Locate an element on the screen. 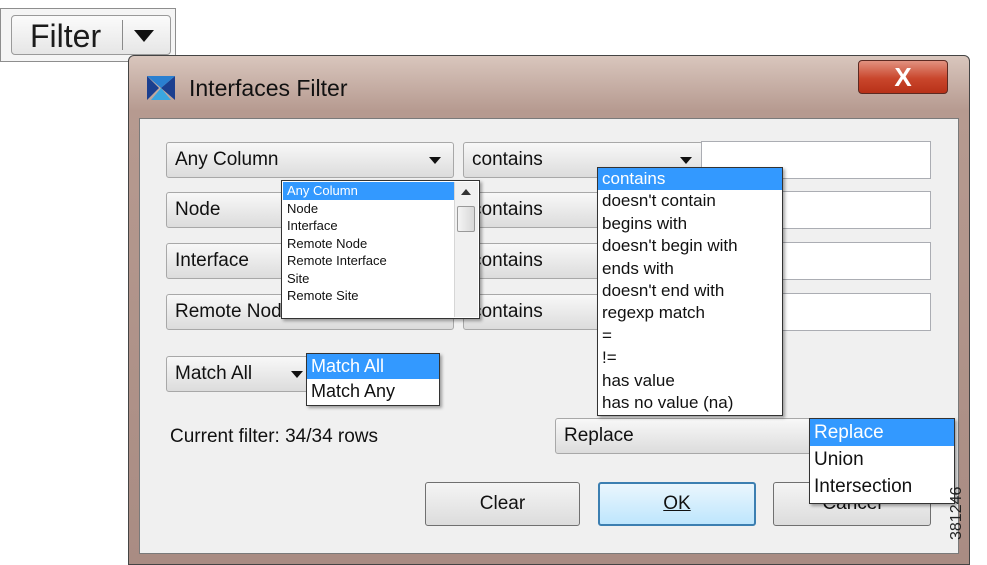  filter-mode-dropdown-list: Replace Union Intersection is located at coordinates (882, 461).